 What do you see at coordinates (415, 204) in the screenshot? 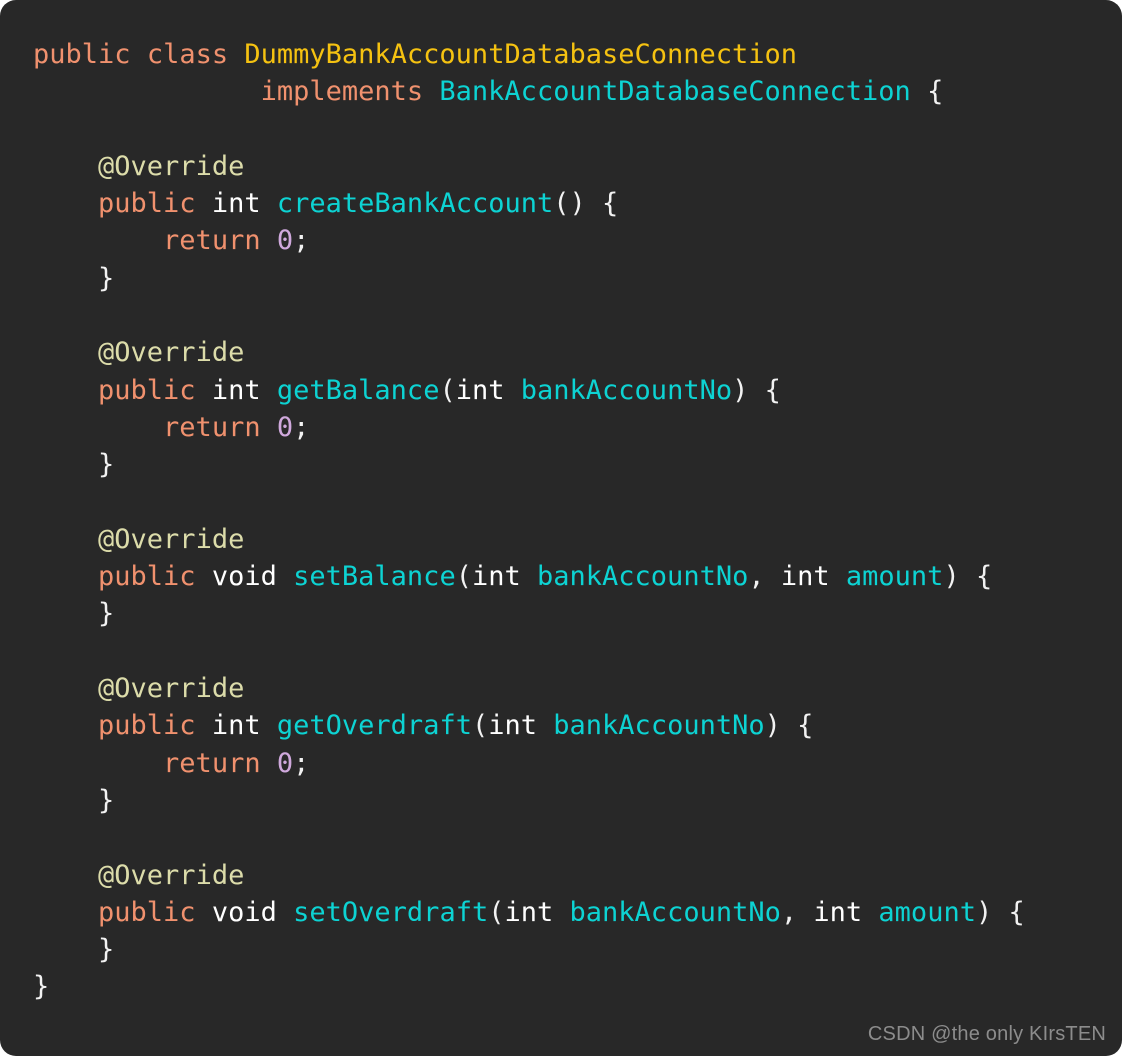
I see `method-name-createBankAccount: createBankAccount` at bounding box center [415, 204].